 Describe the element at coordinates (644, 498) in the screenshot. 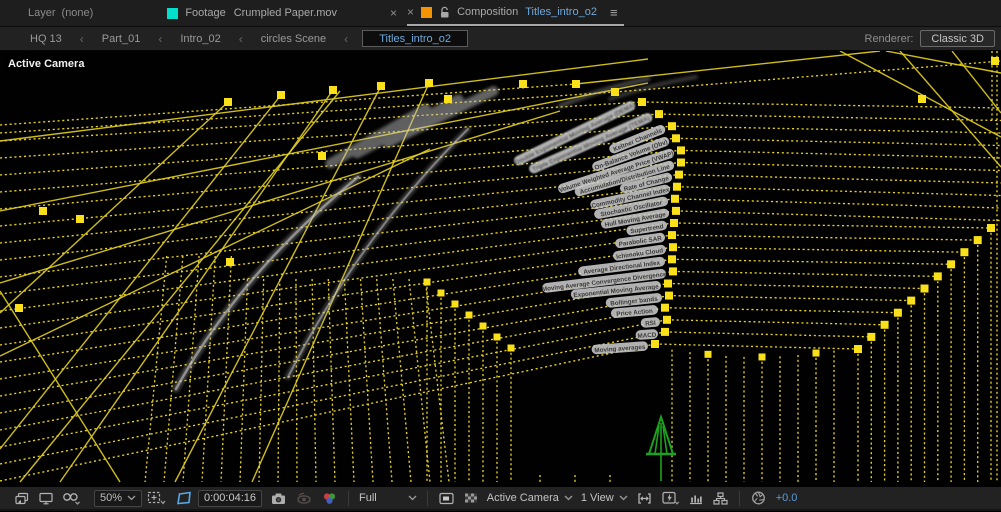

I see `pixel-aspect-correction-icon` at that location.